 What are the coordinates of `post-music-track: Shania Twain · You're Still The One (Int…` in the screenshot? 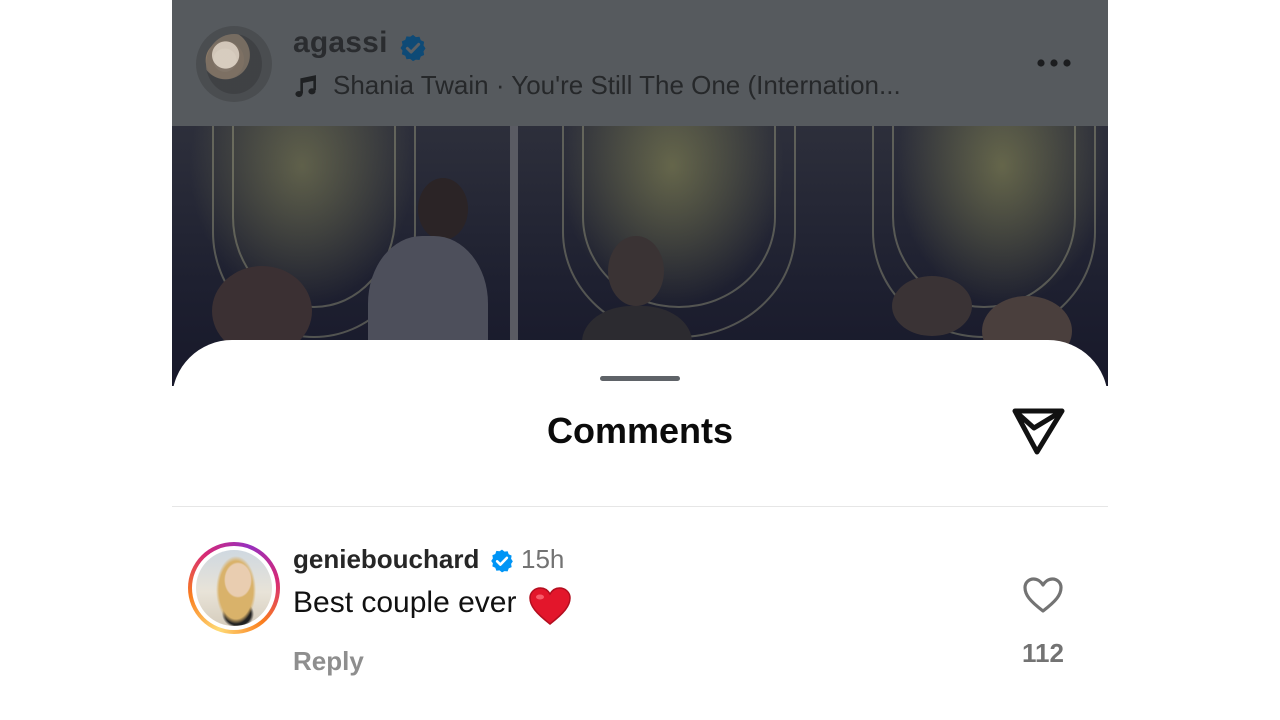 It's located at (663, 85).